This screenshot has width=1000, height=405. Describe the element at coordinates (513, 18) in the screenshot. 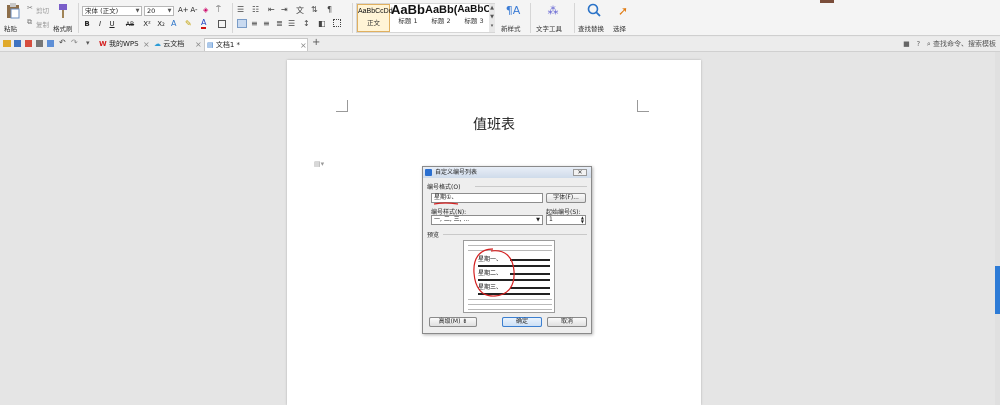

I see `new-style-button: ¶A 新样式` at that location.